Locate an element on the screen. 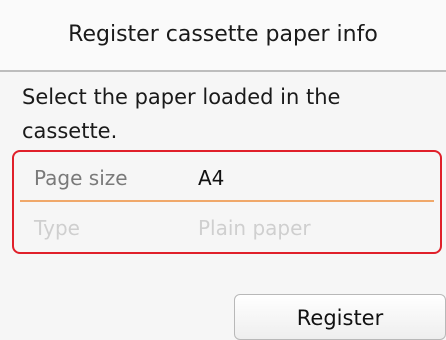 This screenshot has width=446, height=340. page-title: Register cassette paper info is located at coordinates (223, 34).